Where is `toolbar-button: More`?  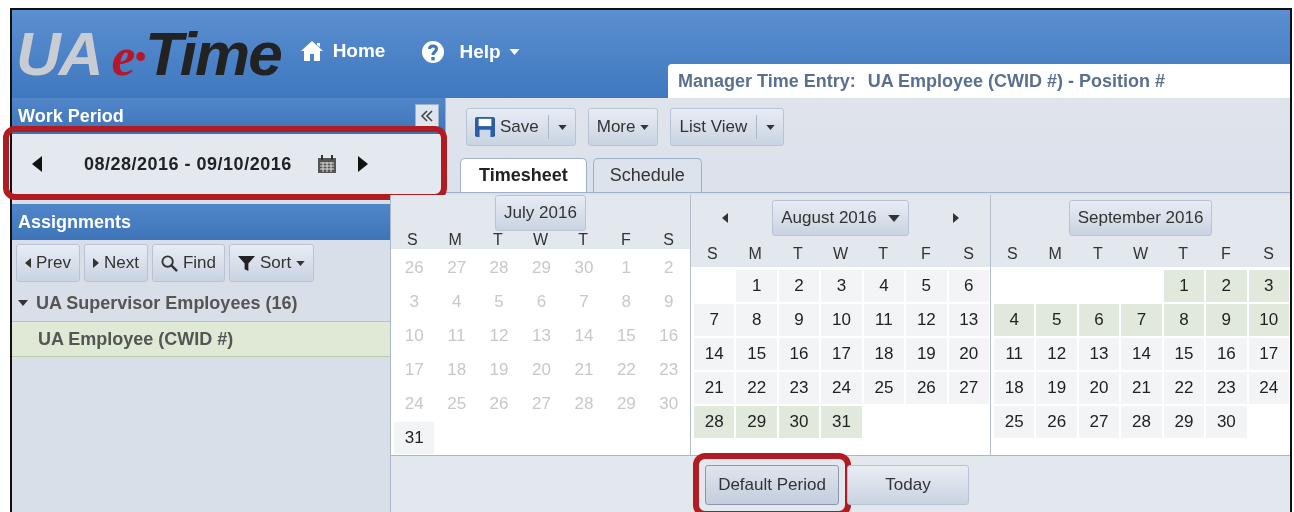 toolbar-button: More is located at coordinates (623, 127).